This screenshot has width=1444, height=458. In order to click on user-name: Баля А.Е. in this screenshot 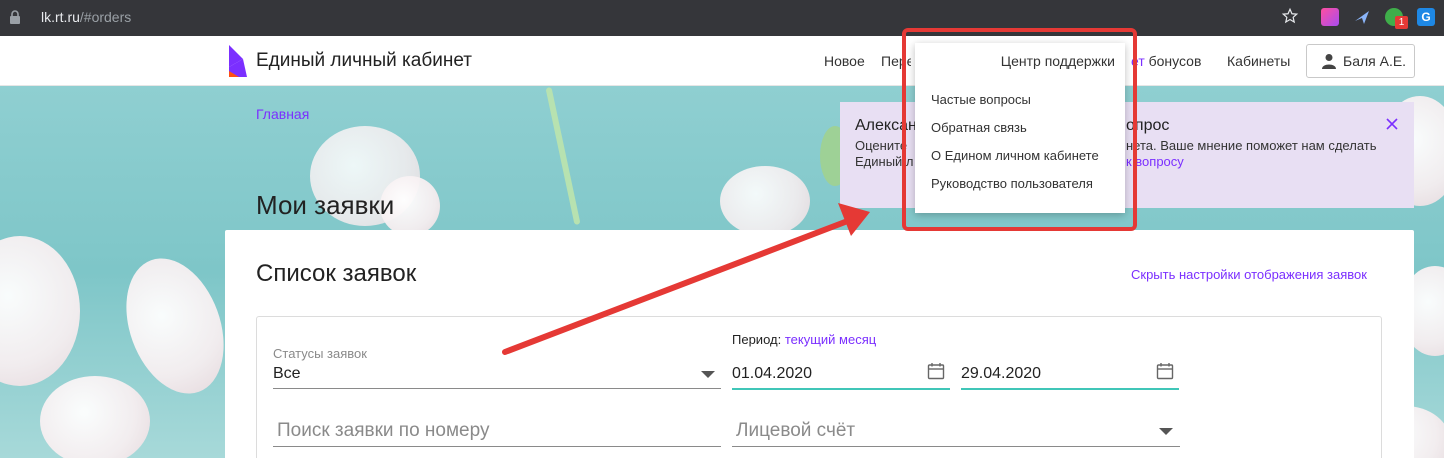, I will do `click(1375, 61)`.